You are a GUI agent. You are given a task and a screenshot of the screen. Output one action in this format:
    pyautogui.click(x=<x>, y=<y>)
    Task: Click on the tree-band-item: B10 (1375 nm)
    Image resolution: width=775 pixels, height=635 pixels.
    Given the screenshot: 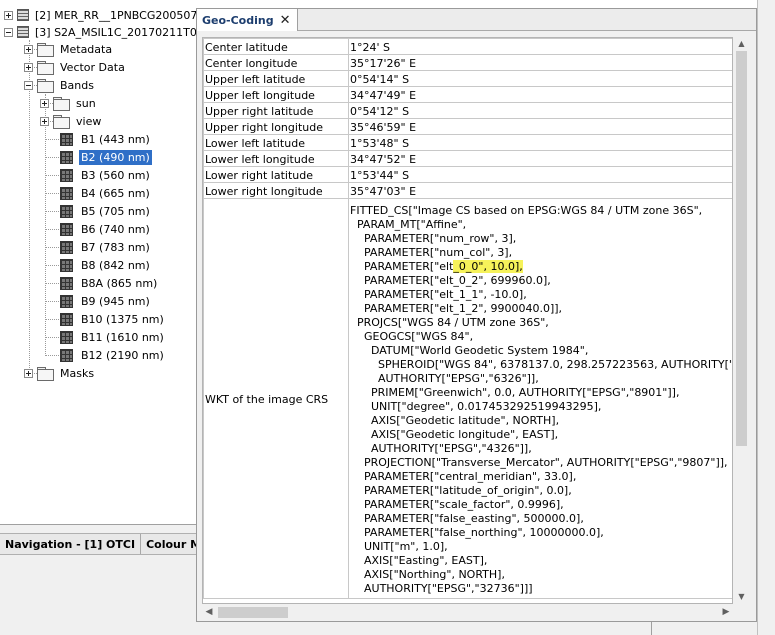 What is the action you would take?
    pyautogui.click(x=113, y=319)
    